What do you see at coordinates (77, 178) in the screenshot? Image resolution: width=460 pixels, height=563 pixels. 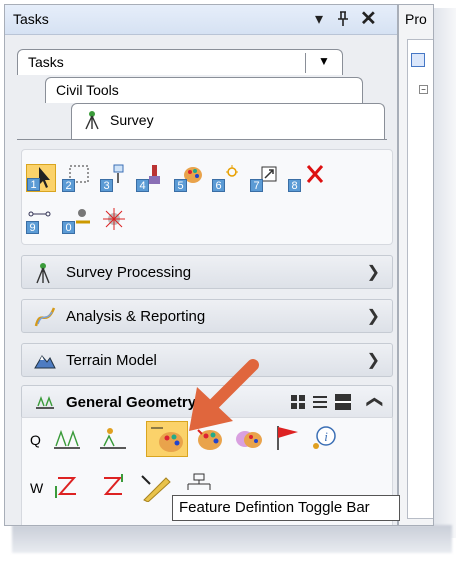 I see `selection-box-tool: 2` at bounding box center [77, 178].